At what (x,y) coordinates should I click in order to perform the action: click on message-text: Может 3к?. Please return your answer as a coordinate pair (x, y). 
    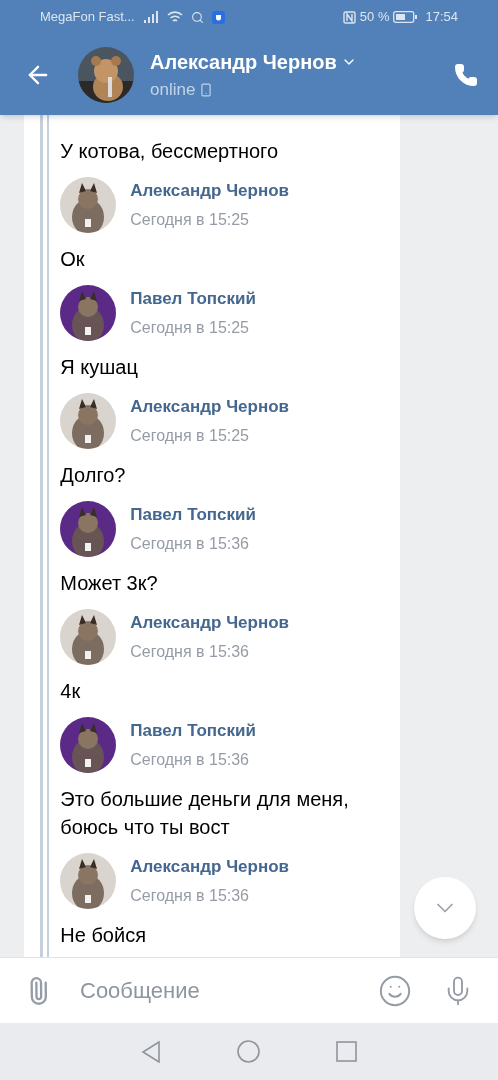
    Looking at the image, I should click on (109, 583).